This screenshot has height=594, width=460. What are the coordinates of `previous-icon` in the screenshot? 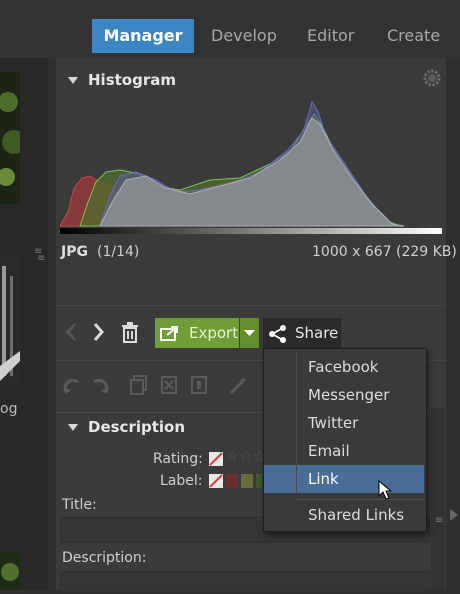 It's located at (71, 334).